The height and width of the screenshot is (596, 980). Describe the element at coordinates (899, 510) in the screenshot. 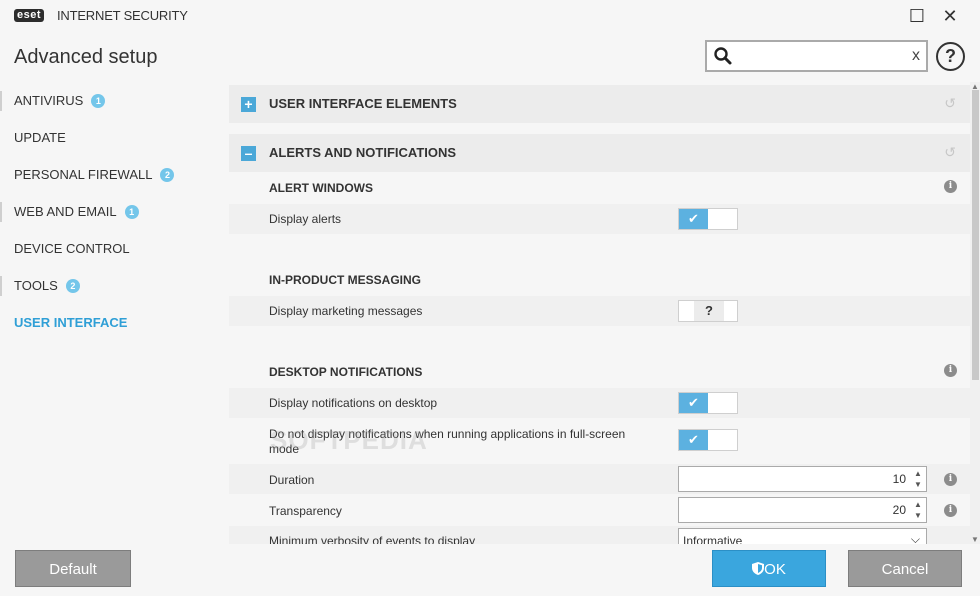

I see `transparency-value: 20` at that location.